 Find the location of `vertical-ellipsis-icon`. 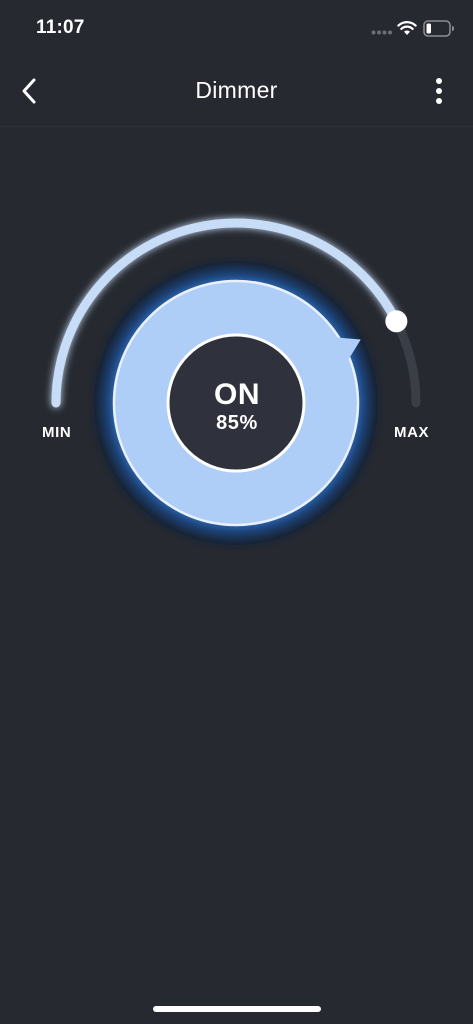

vertical-ellipsis-icon is located at coordinates (439, 91).